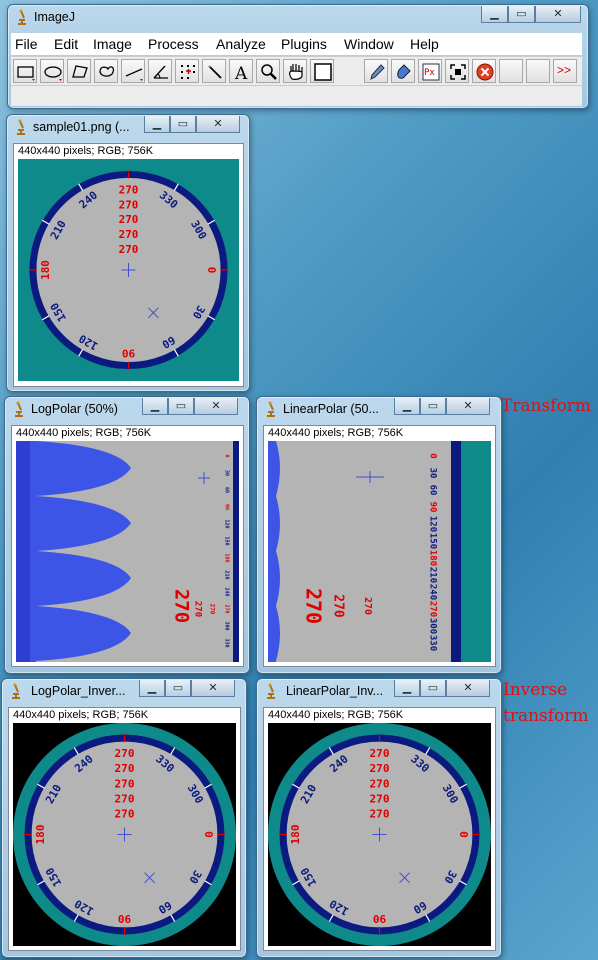 This screenshot has height=960, width=598. I want to click on hand-icon, so click(295, 71).